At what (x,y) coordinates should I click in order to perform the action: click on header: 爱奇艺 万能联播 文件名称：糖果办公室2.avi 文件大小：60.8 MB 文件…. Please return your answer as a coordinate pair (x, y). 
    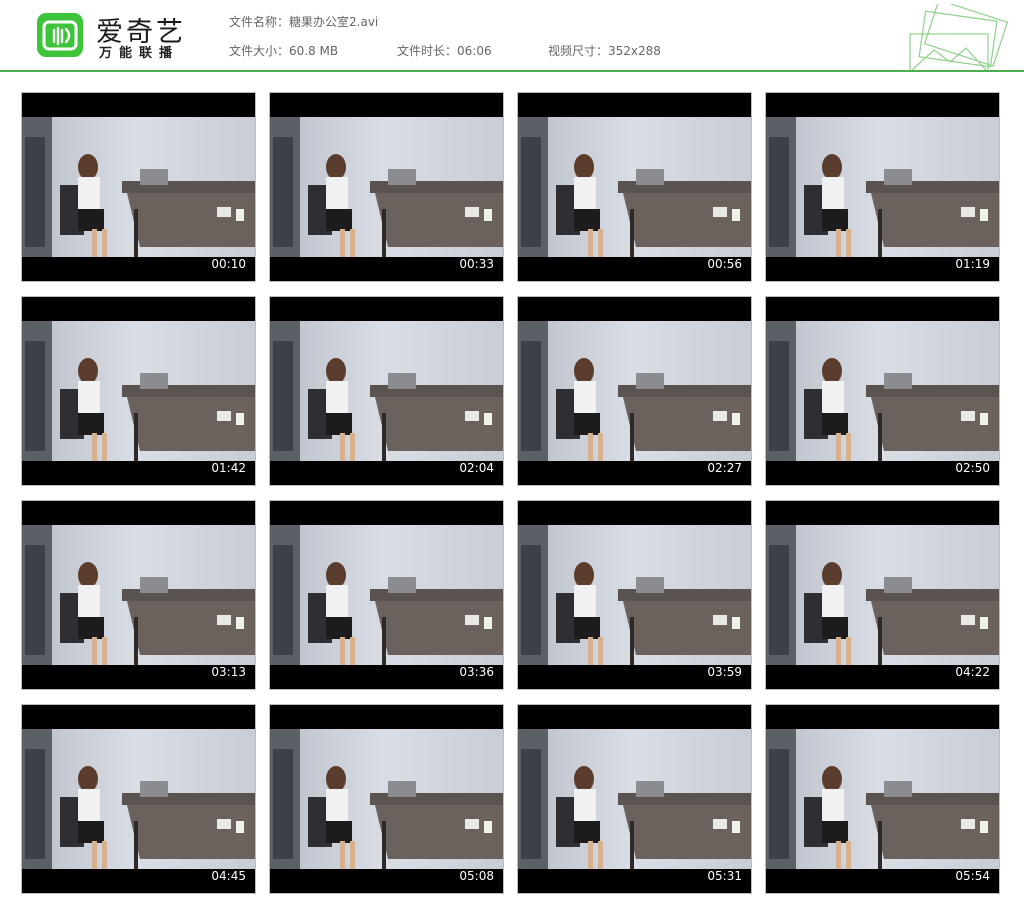
    Looking at the image, I should click on (512, 35).